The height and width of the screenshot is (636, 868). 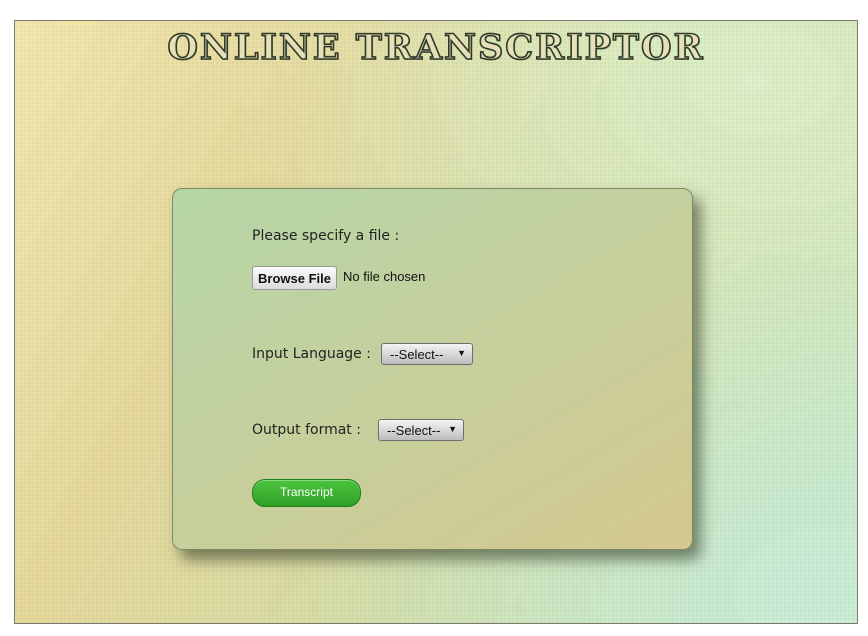 I want to click on output-format-selected-value: --Select--, so click(x=414, y=430).